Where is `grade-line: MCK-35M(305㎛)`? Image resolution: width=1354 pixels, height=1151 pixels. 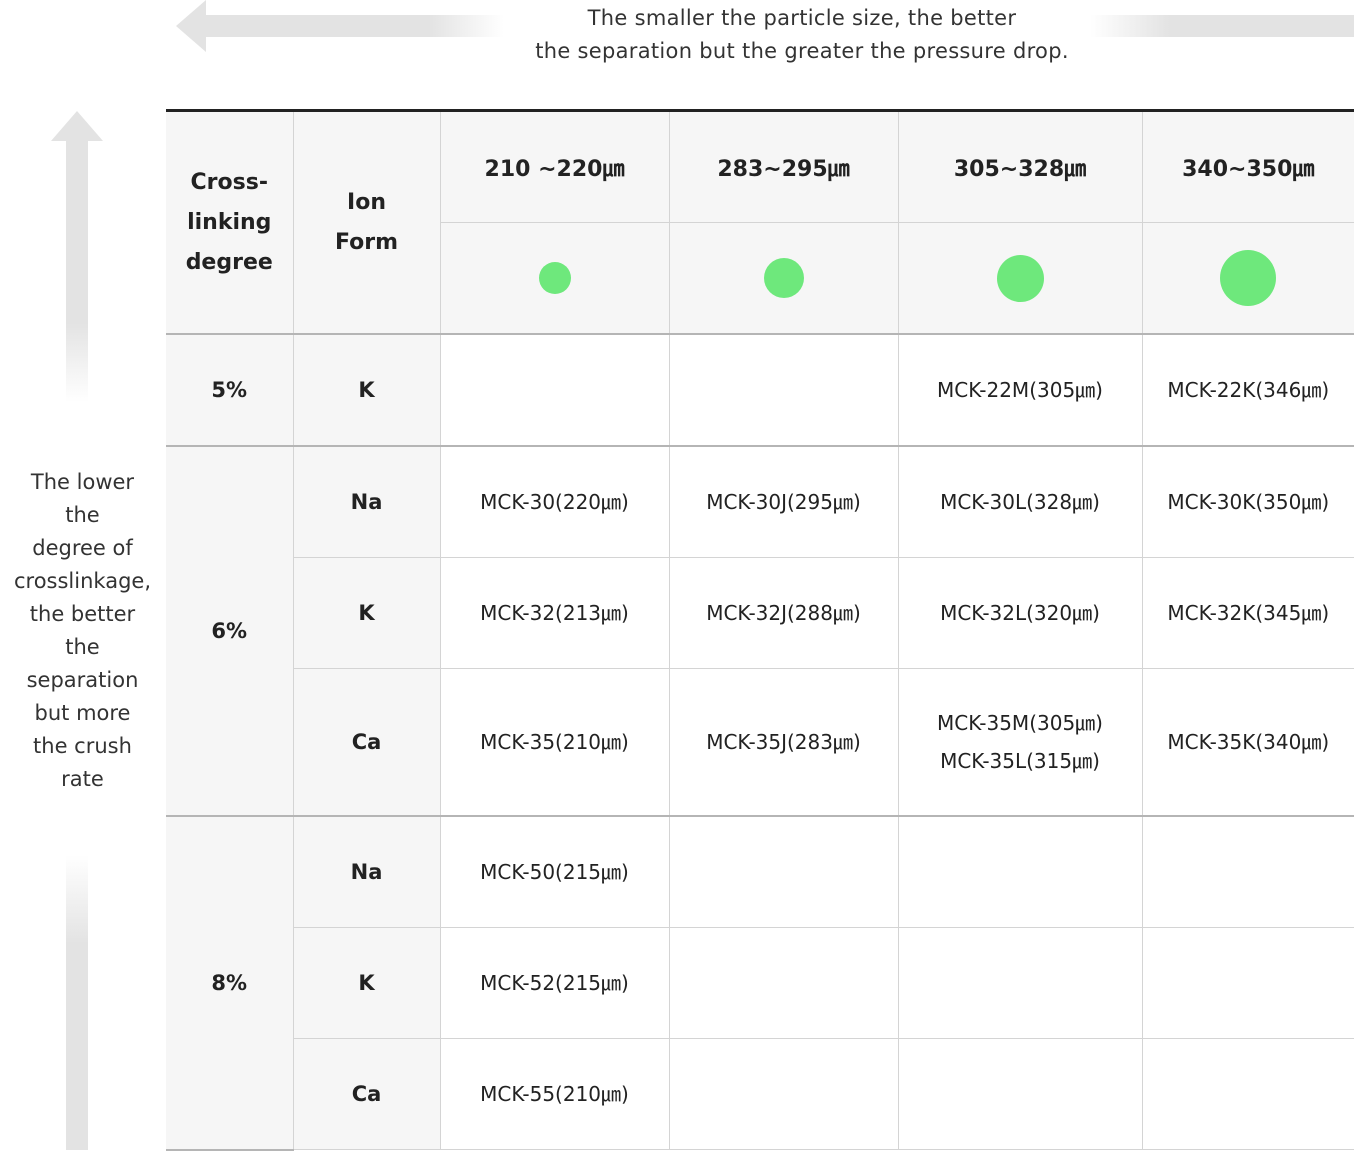 grade-line: MCK-35M(305㎛) is located at coordinates (1020, 723).